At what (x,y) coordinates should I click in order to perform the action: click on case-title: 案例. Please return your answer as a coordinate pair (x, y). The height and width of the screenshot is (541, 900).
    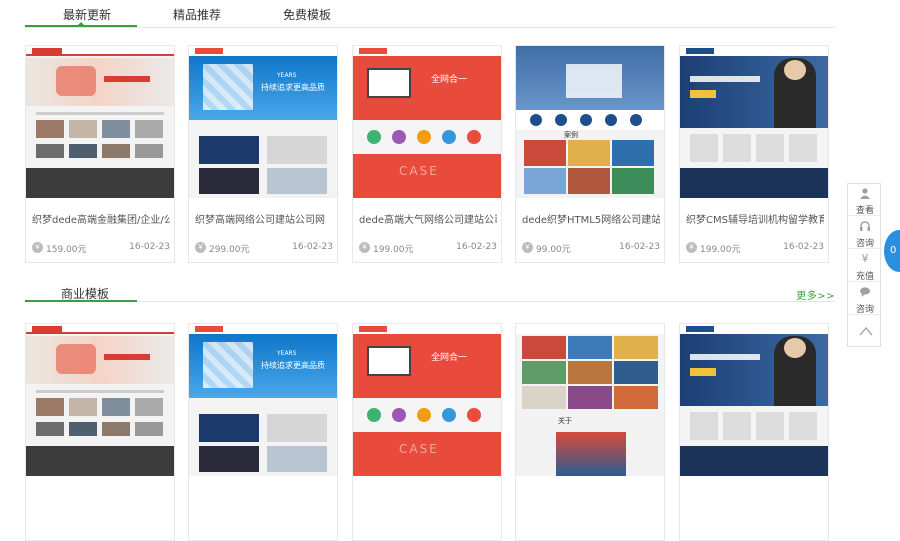
    Looking at the image, I should click on (571, 135).